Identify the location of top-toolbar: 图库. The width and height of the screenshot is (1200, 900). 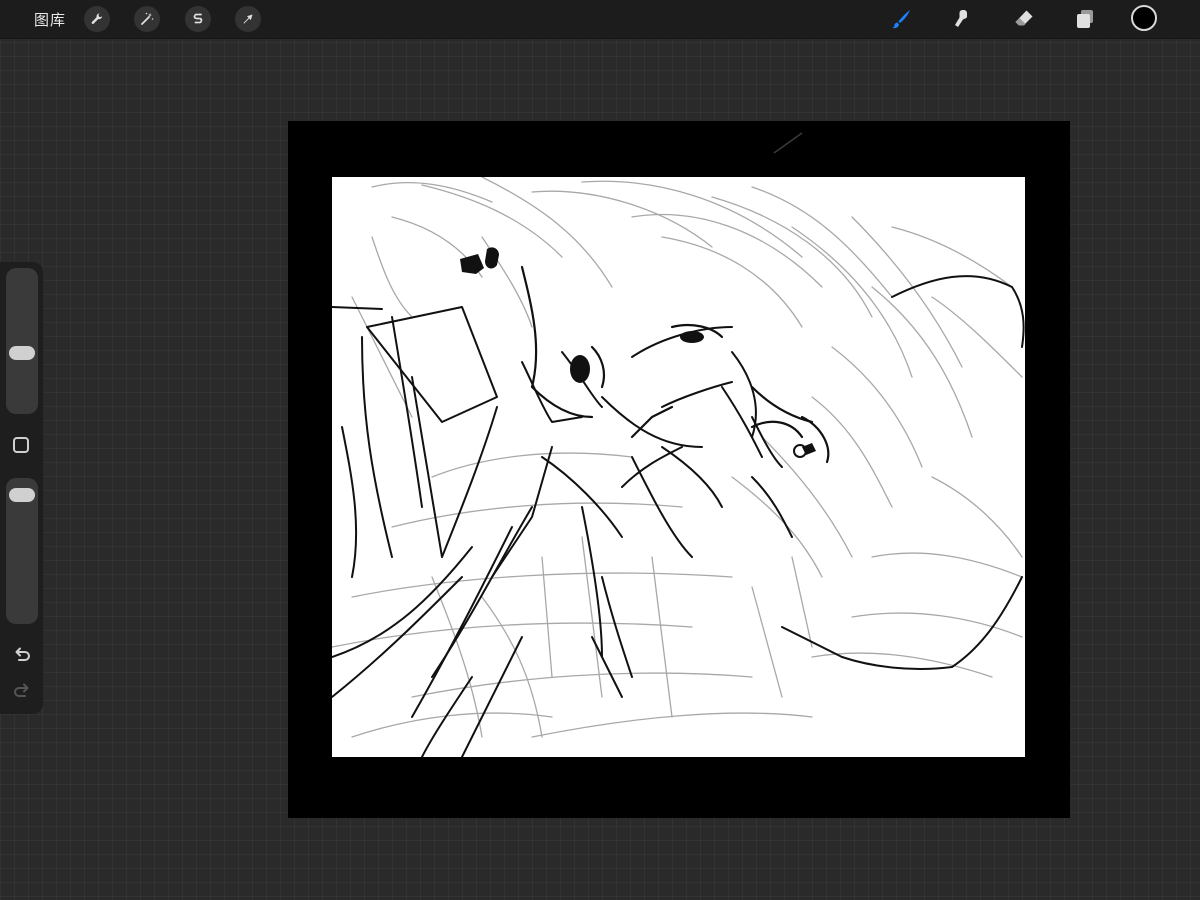
(600, 19).